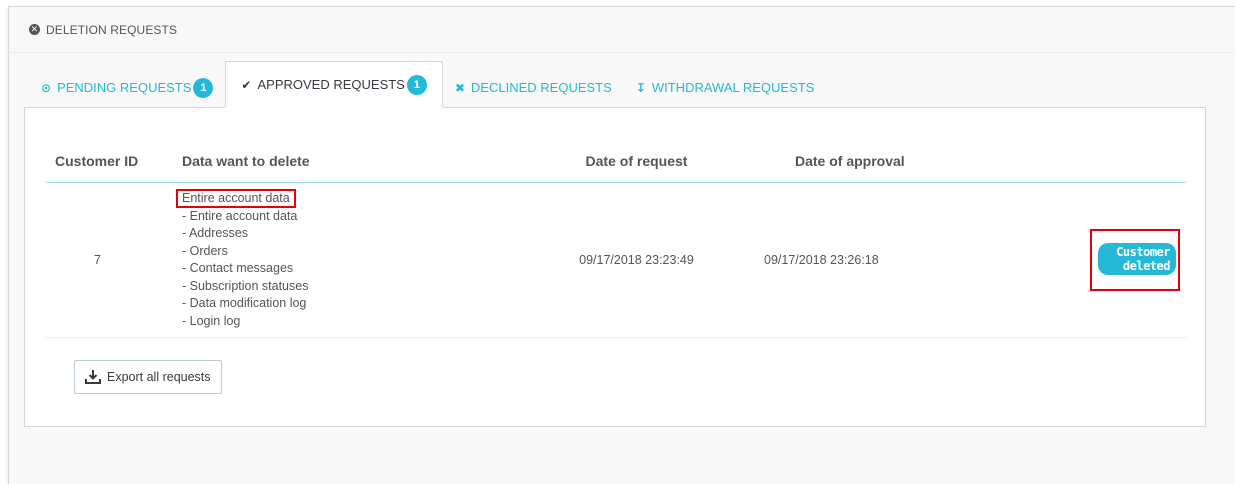 The height and width of the screenshot is (484, 1235). What do you see at coordinates (459, 87) in the screenshot?
I see `times-icon: ✖` at bounding box center [459, 87].